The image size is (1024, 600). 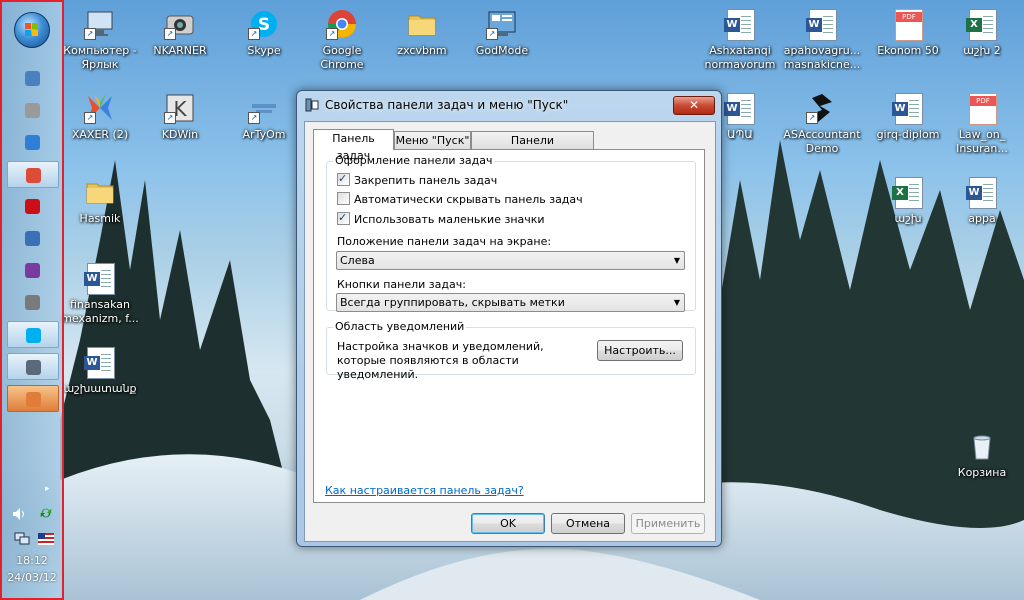 I want to click on desktop-icon: zxcvbnm, so click(x=422, y=33).